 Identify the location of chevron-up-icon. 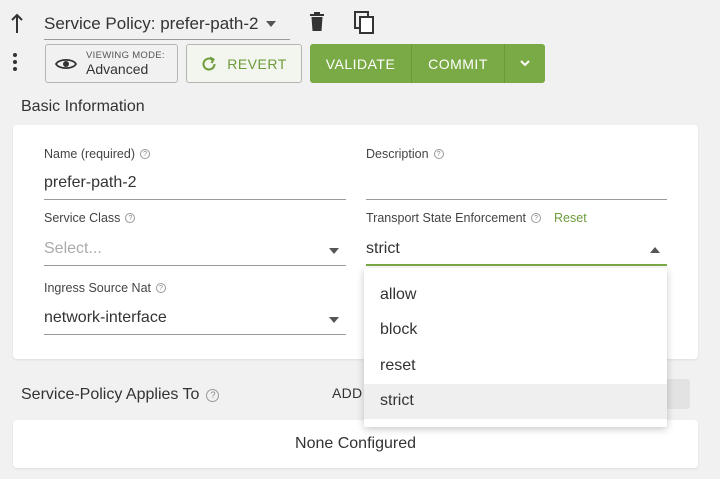
(655, 250).